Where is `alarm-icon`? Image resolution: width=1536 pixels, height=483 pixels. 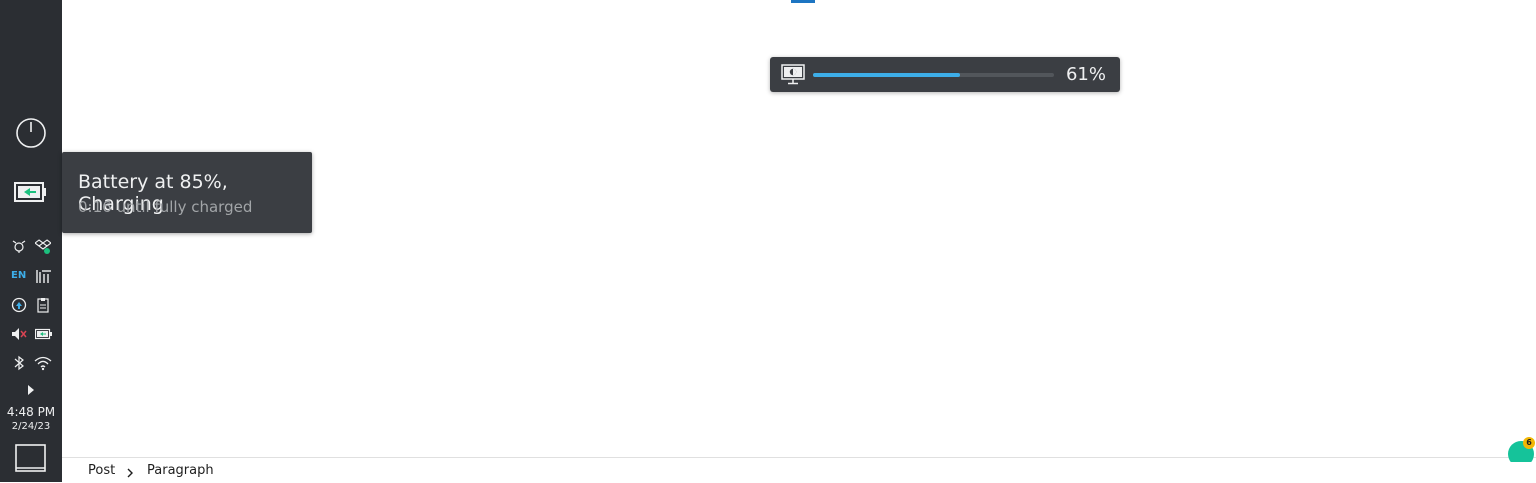 alarm-icon is located at coordinates (19, 246).